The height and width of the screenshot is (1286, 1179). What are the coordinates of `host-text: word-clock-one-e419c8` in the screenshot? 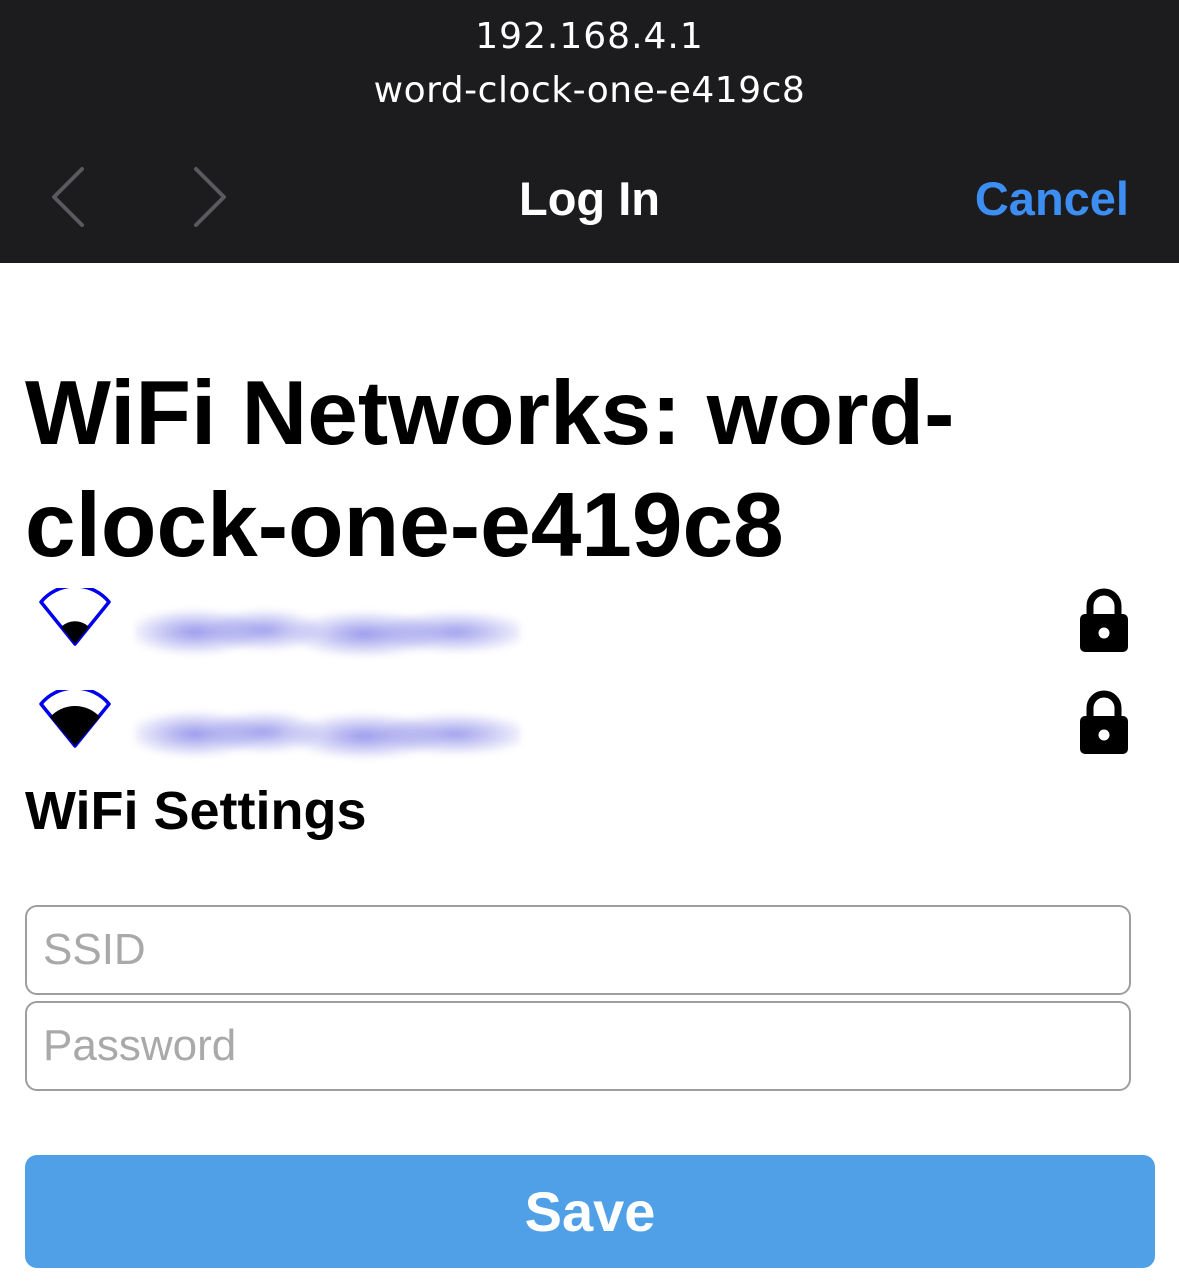 It's located at (589, 90).